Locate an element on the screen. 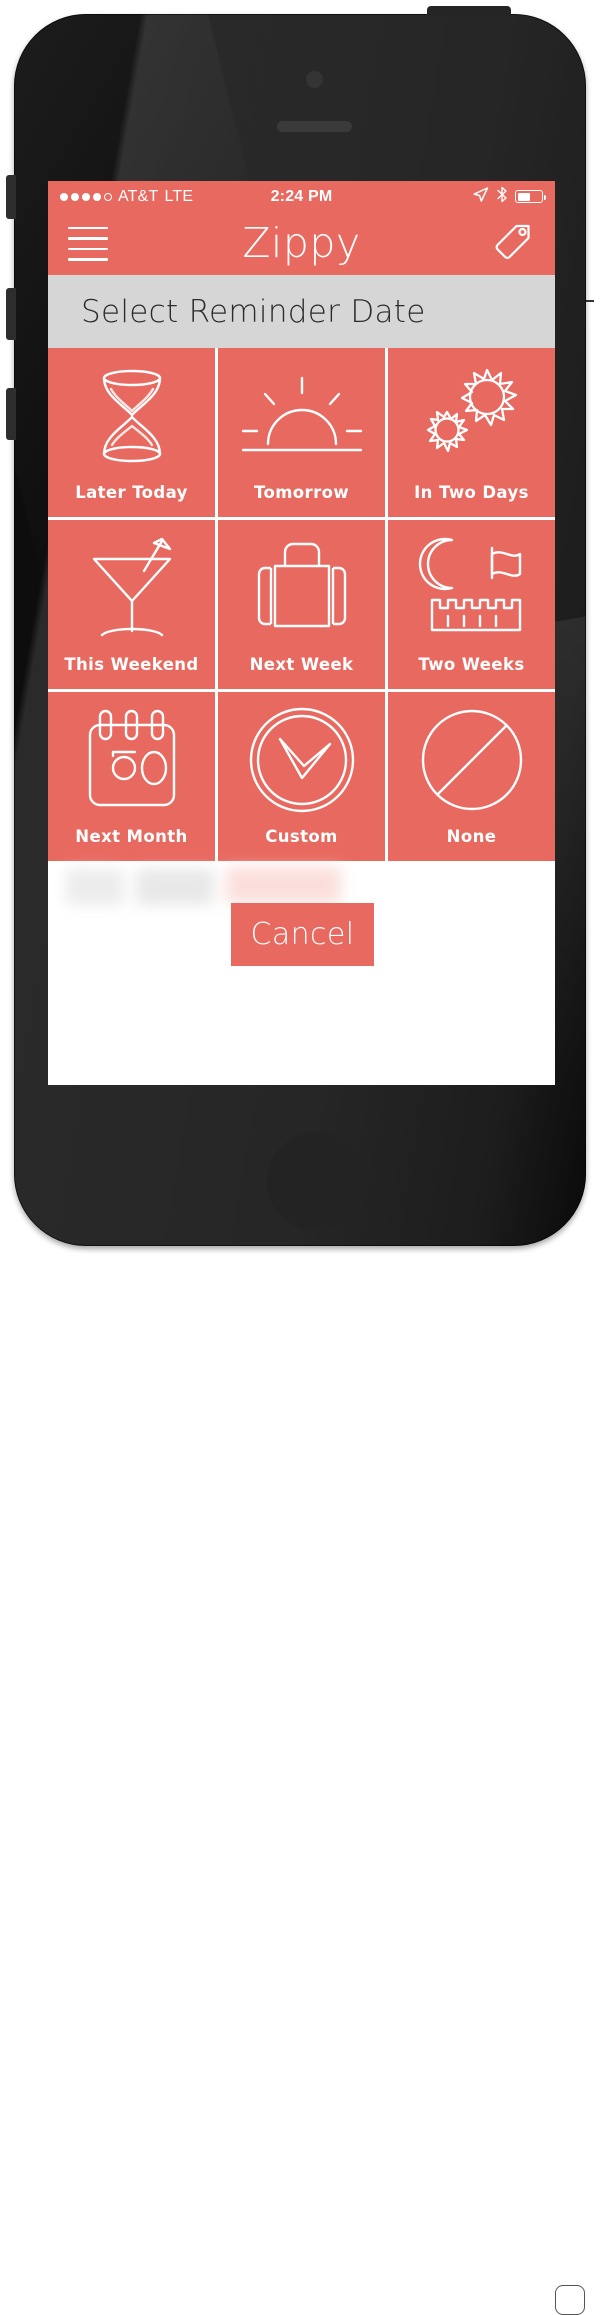 The height and width of the screenshot is (2315, 600). app-title: Zippy is located at coordinates (301, 243).